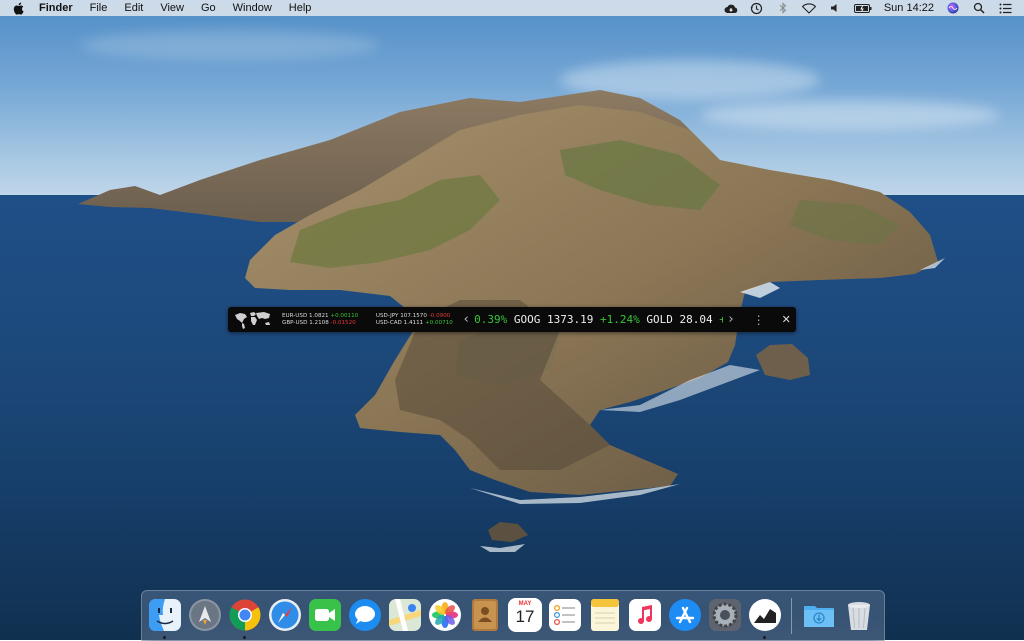 Image resolution: width=1024 pixels, height=641 pixels. What do you see at coordinates (253, 319) in the screenshot?
I see `world-map-icon` at bounding box center [253, 319].